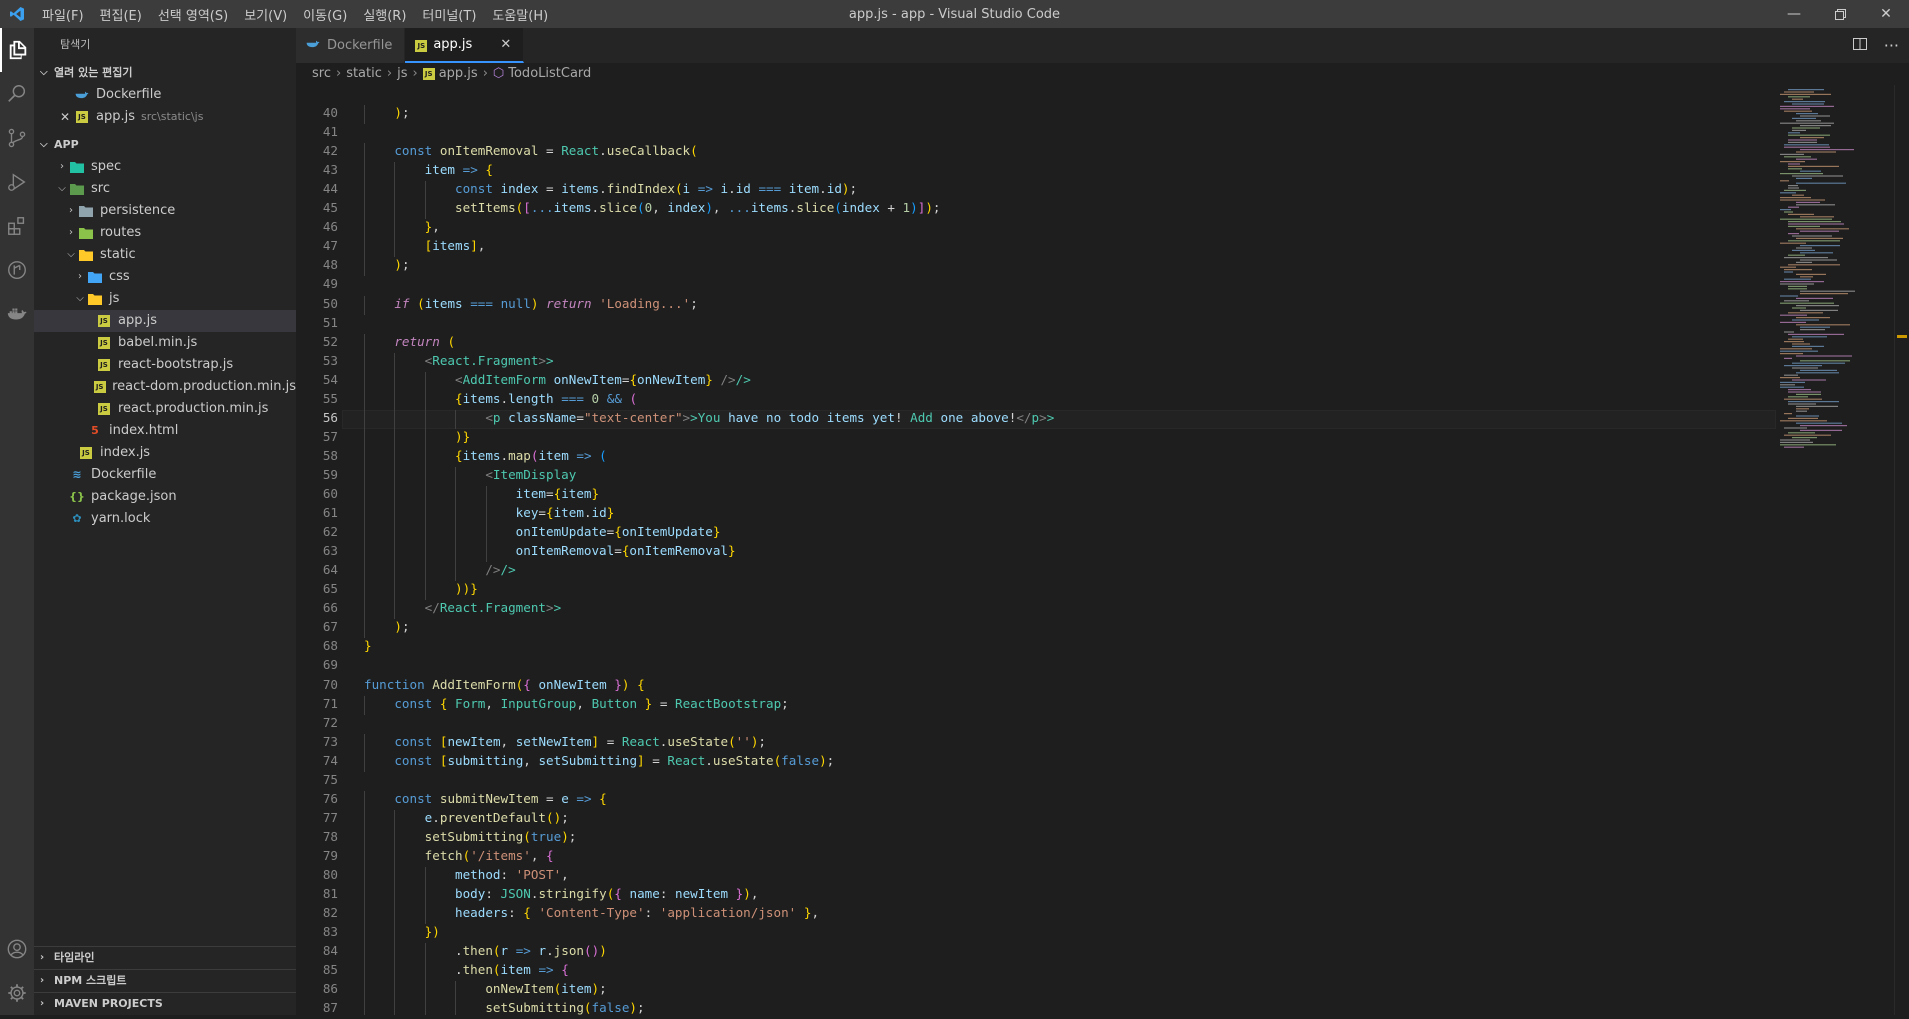  Describe the element at coordinates (458, 170) in the screenshot. I see `code-line: item => {` at that location.